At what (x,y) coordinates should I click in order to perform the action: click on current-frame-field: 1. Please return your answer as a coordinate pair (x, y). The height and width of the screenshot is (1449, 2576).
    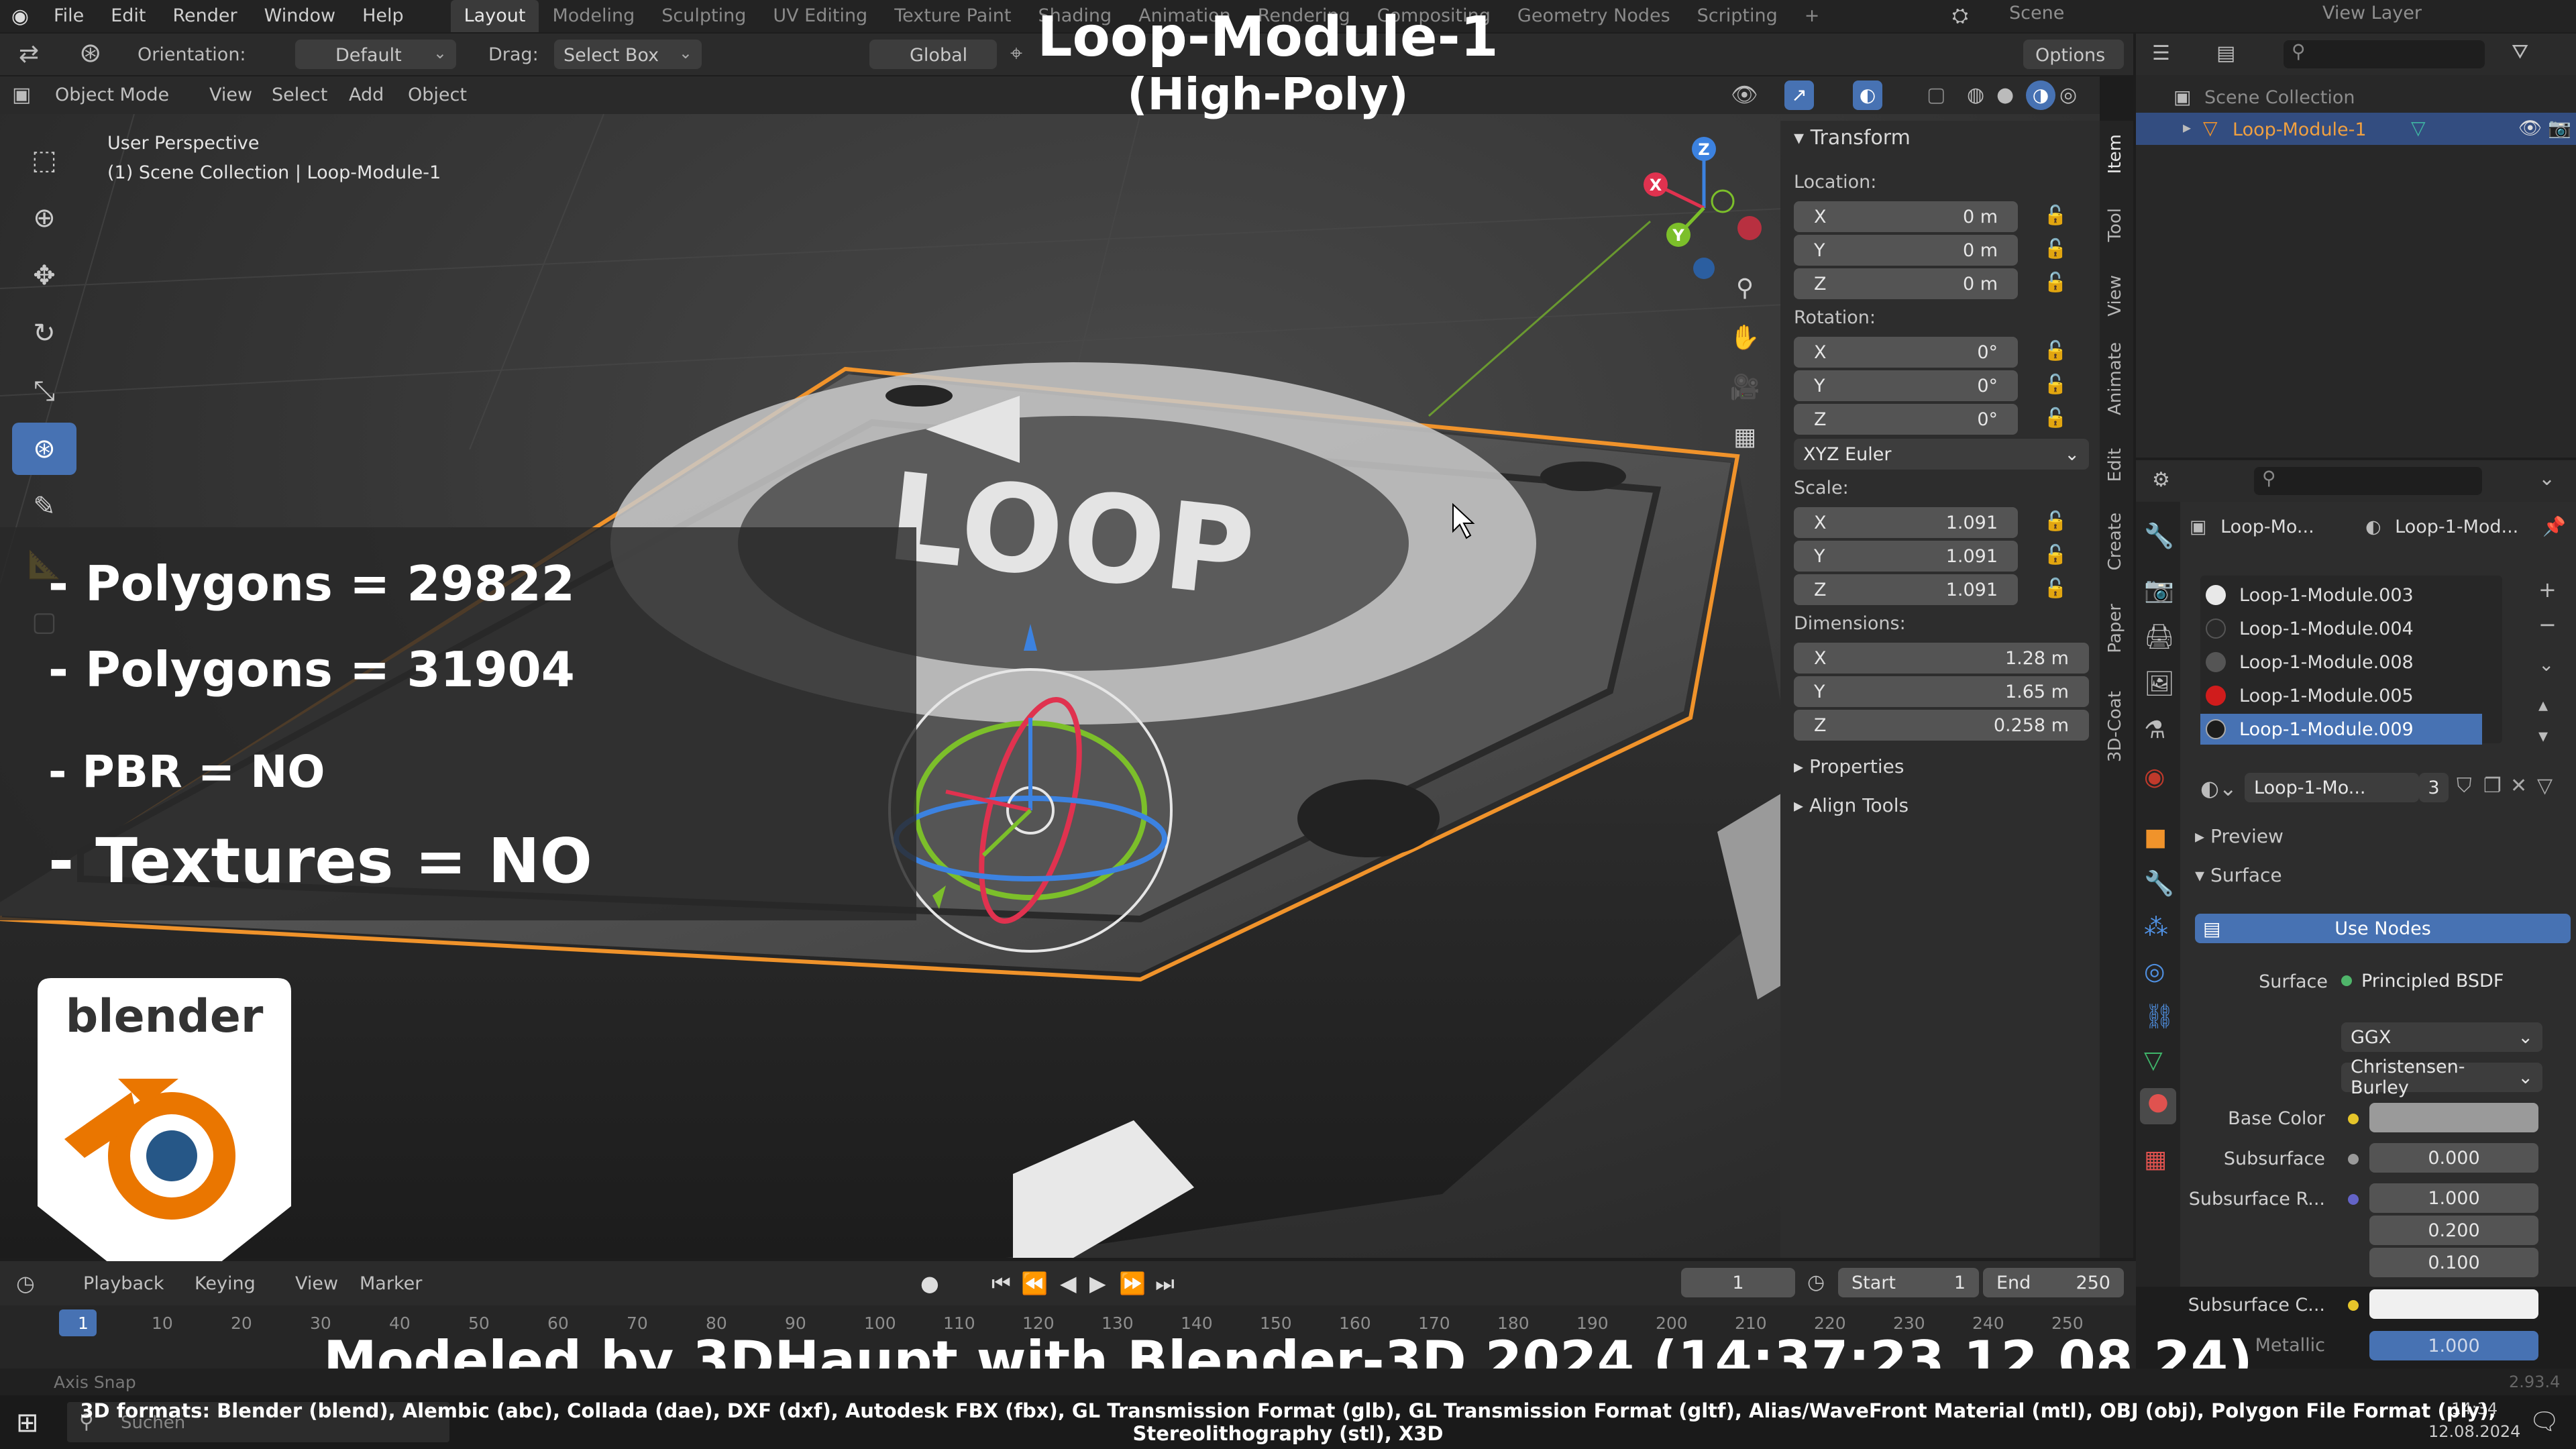
    Looking at the image, I should click on (1738, 1282).